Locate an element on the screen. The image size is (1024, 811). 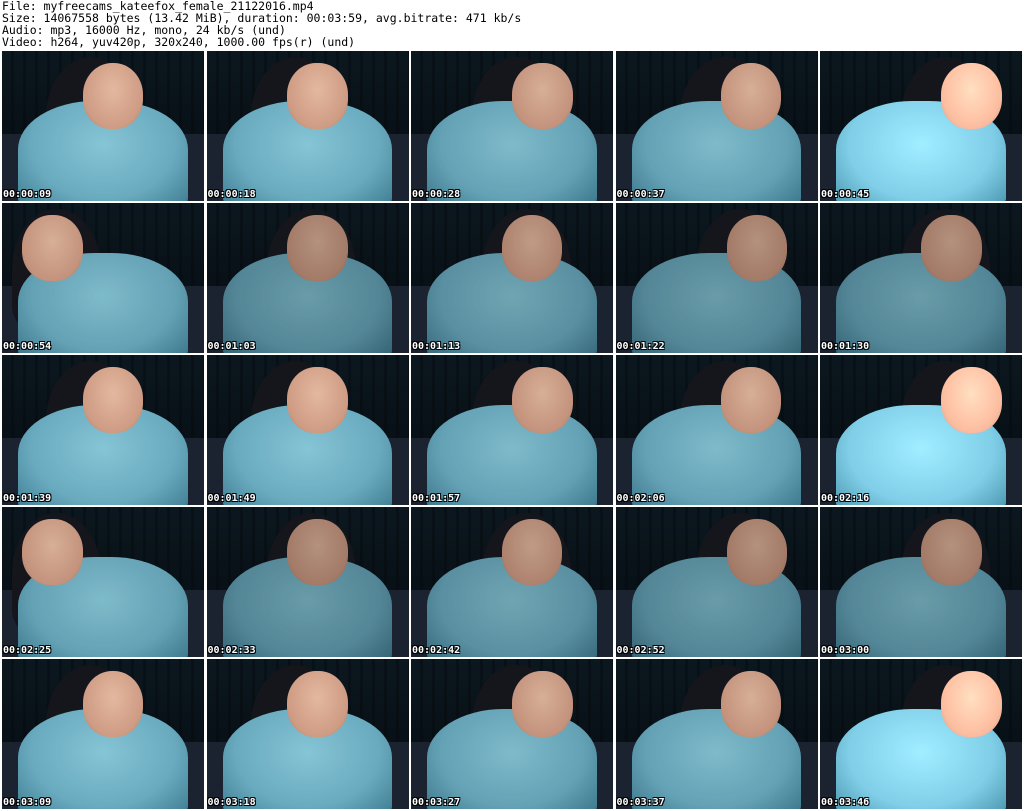
video-thumbnail: 00:01:13 is located at coordinates (512, 278).